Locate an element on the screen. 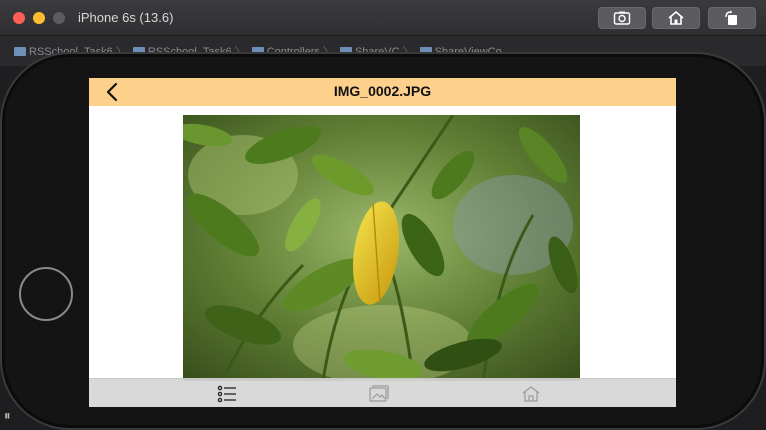 This screenshot has width=766, height=430. navigation-bar: IMG_0002.JPG is located at coordinates (382, 92).